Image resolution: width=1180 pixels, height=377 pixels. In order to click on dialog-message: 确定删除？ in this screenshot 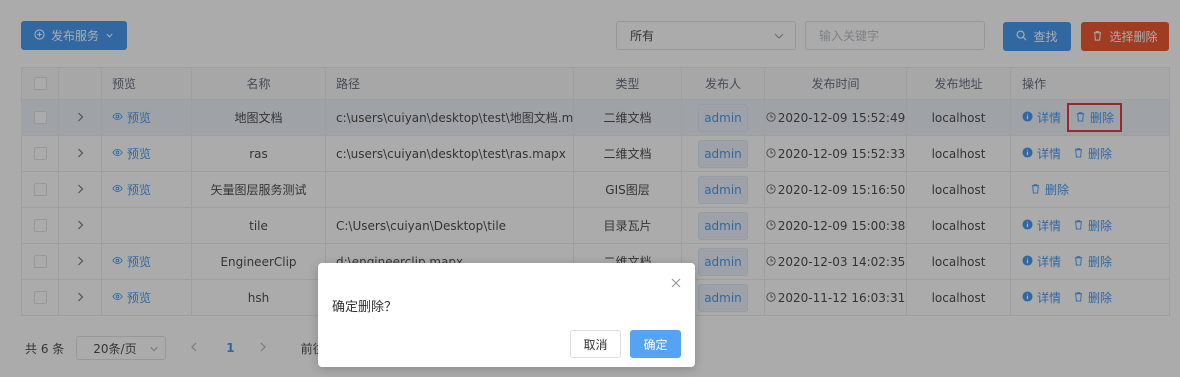, I will do `click(365, 307)`.